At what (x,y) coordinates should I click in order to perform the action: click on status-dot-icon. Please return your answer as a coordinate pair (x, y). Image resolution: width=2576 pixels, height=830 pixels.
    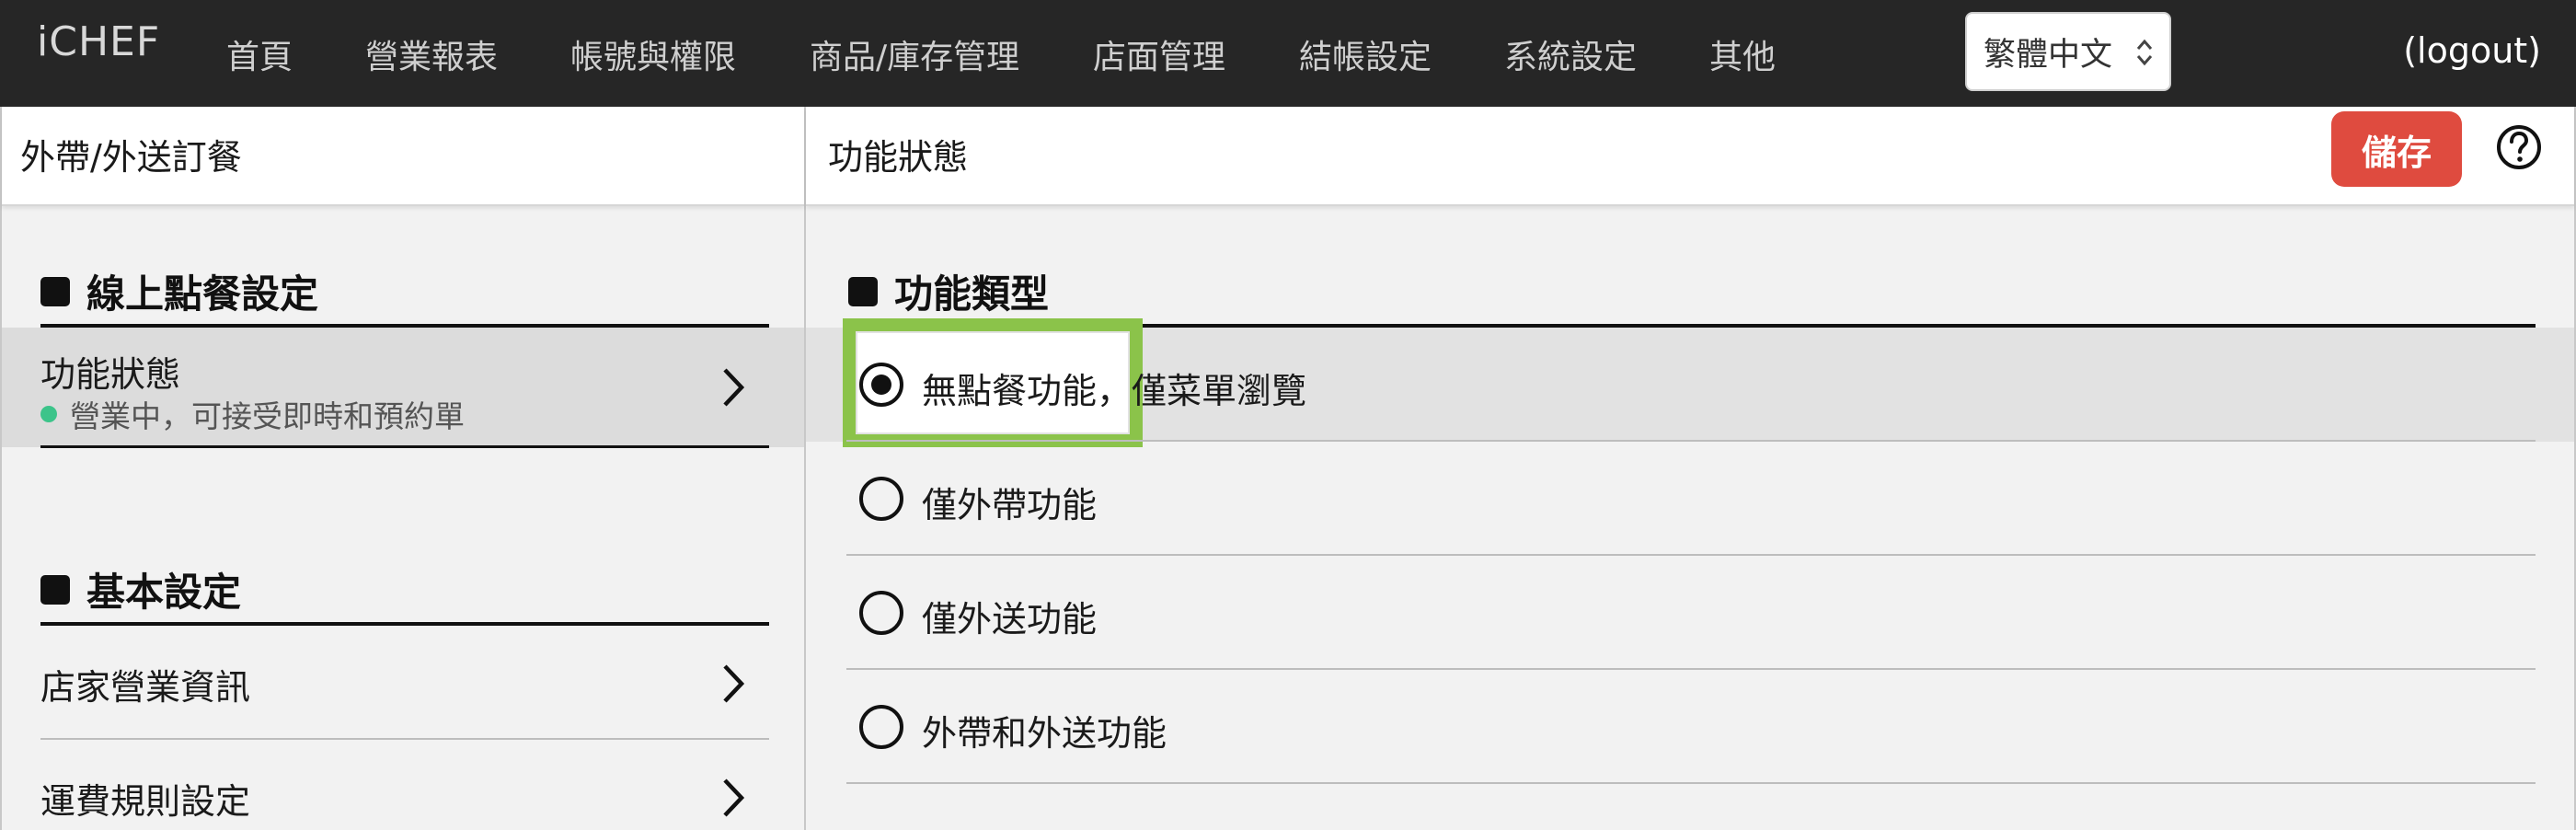
    Looking at the image, I should click on (48, 414).